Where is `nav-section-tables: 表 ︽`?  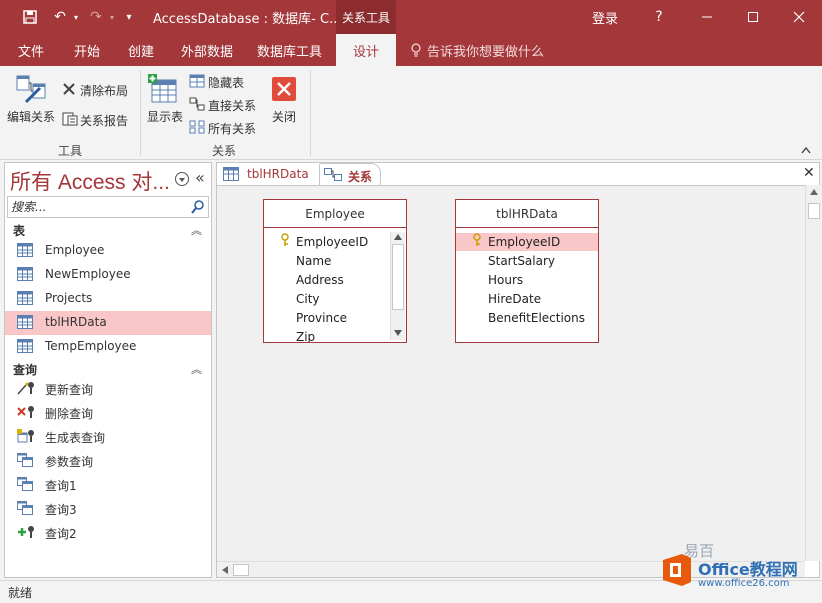
nav-section-tables: 表 ︽ is located at coordinates (108, 230).